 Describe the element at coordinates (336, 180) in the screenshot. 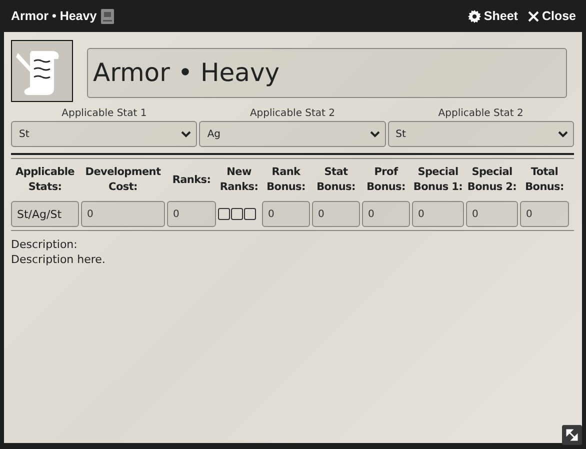

I see `column-header: Stat Bonus:` at that location.